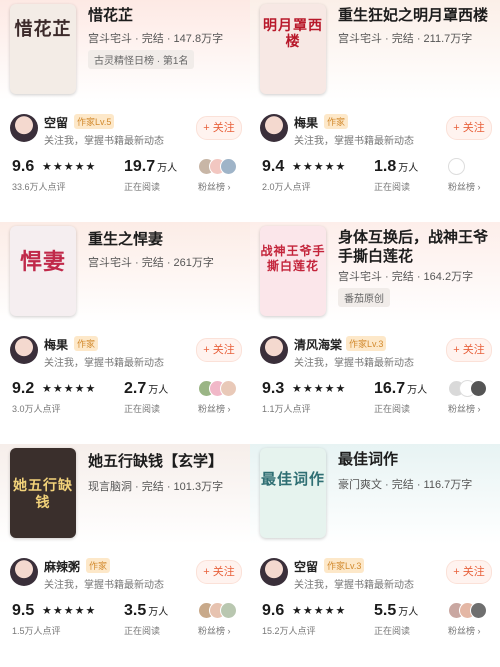  I want to click on author-row: 空留 作家Lv.5 关注我，掌握书籍最新动态 + 关注, so click(128, 130).